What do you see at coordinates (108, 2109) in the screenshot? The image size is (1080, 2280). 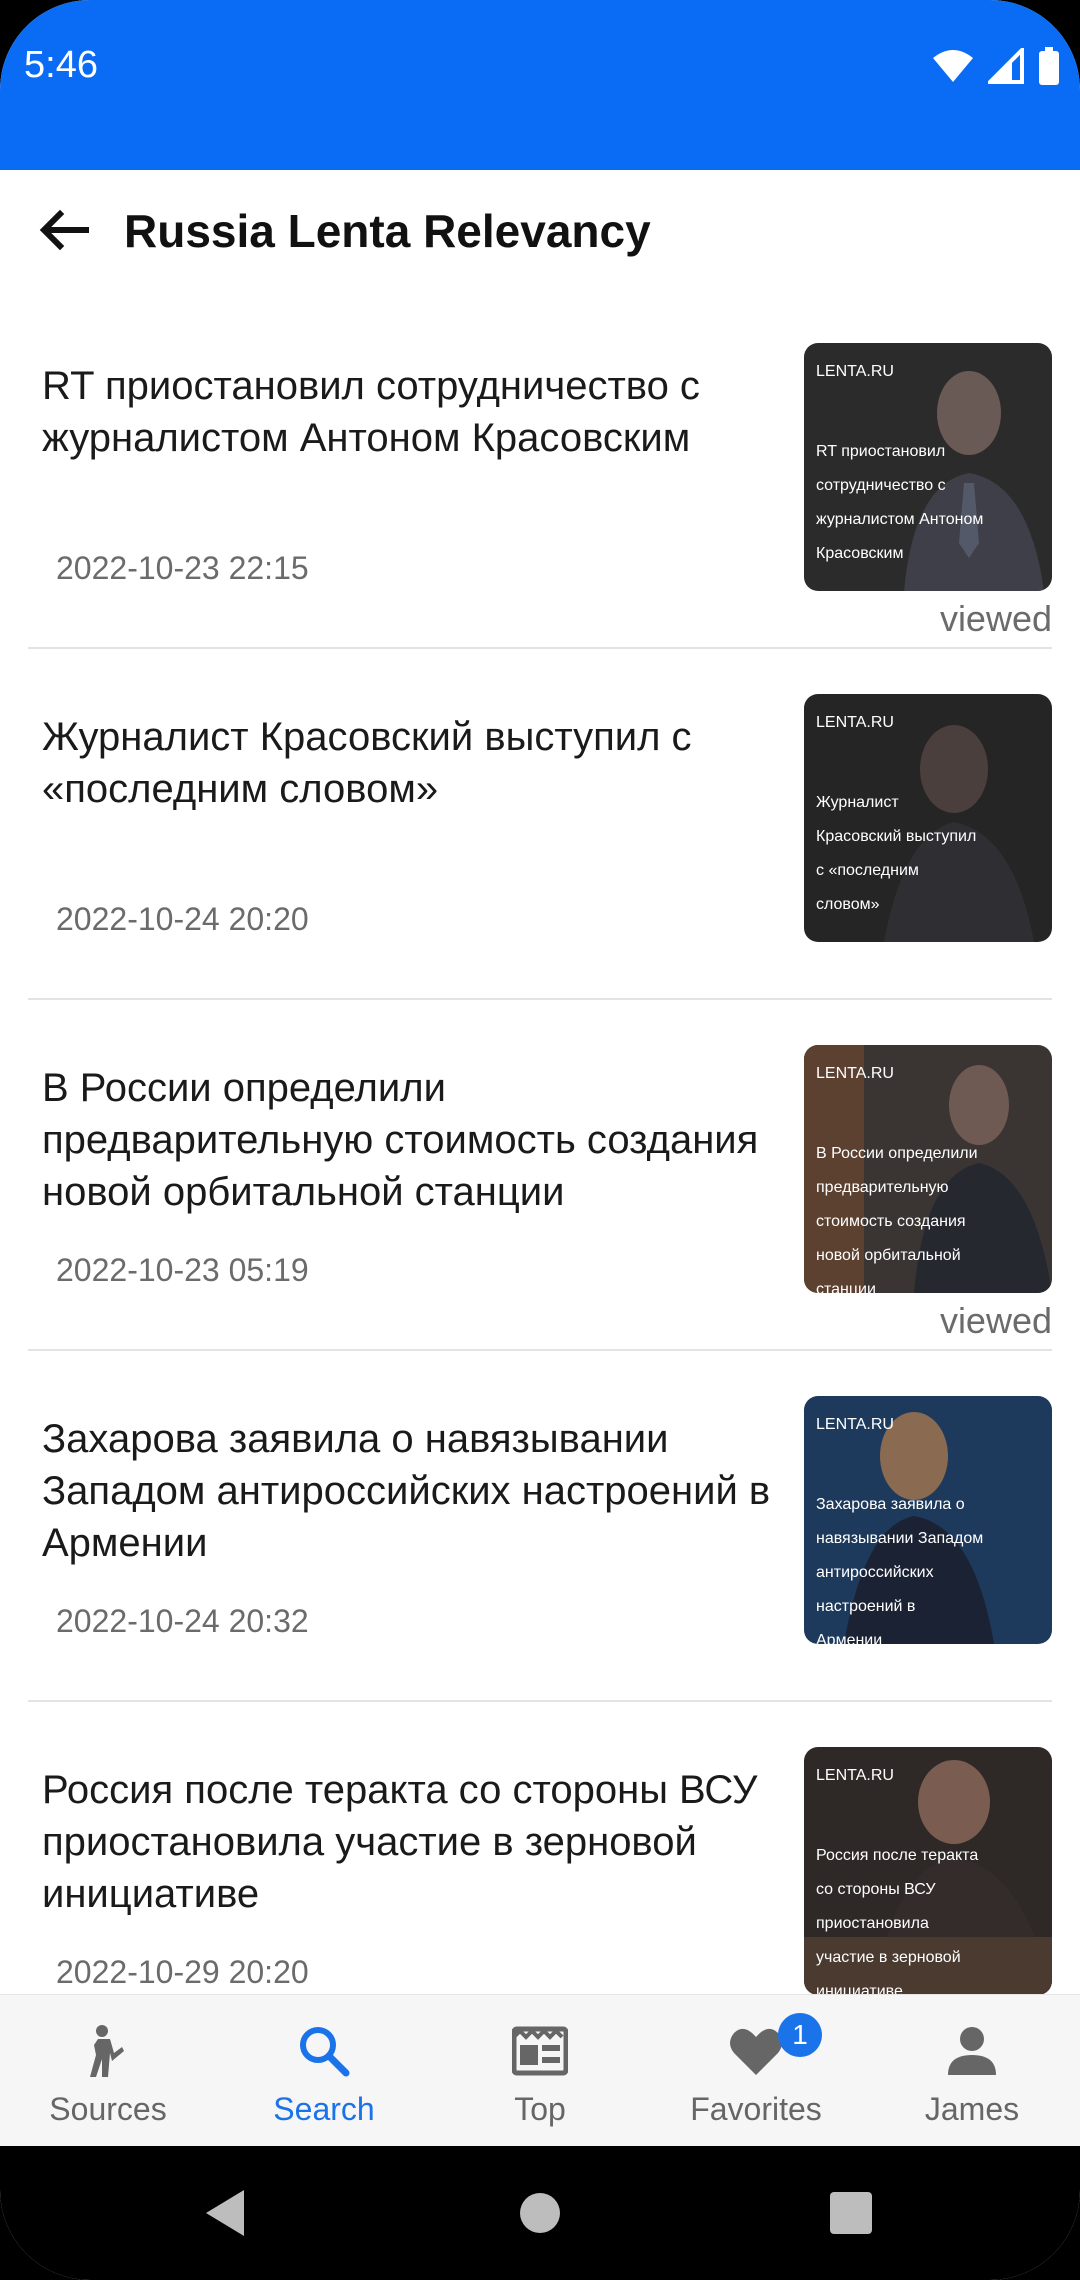 I see `nav-label: Sources` at bounding box center [108, 2109].